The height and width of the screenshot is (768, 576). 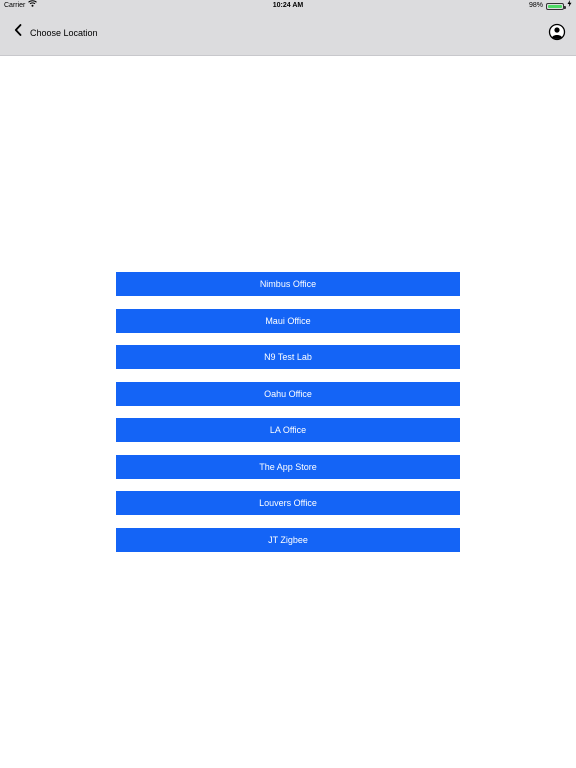 I want to click on location-button-the-app-store: The App Store, so click(x=288, y=466).